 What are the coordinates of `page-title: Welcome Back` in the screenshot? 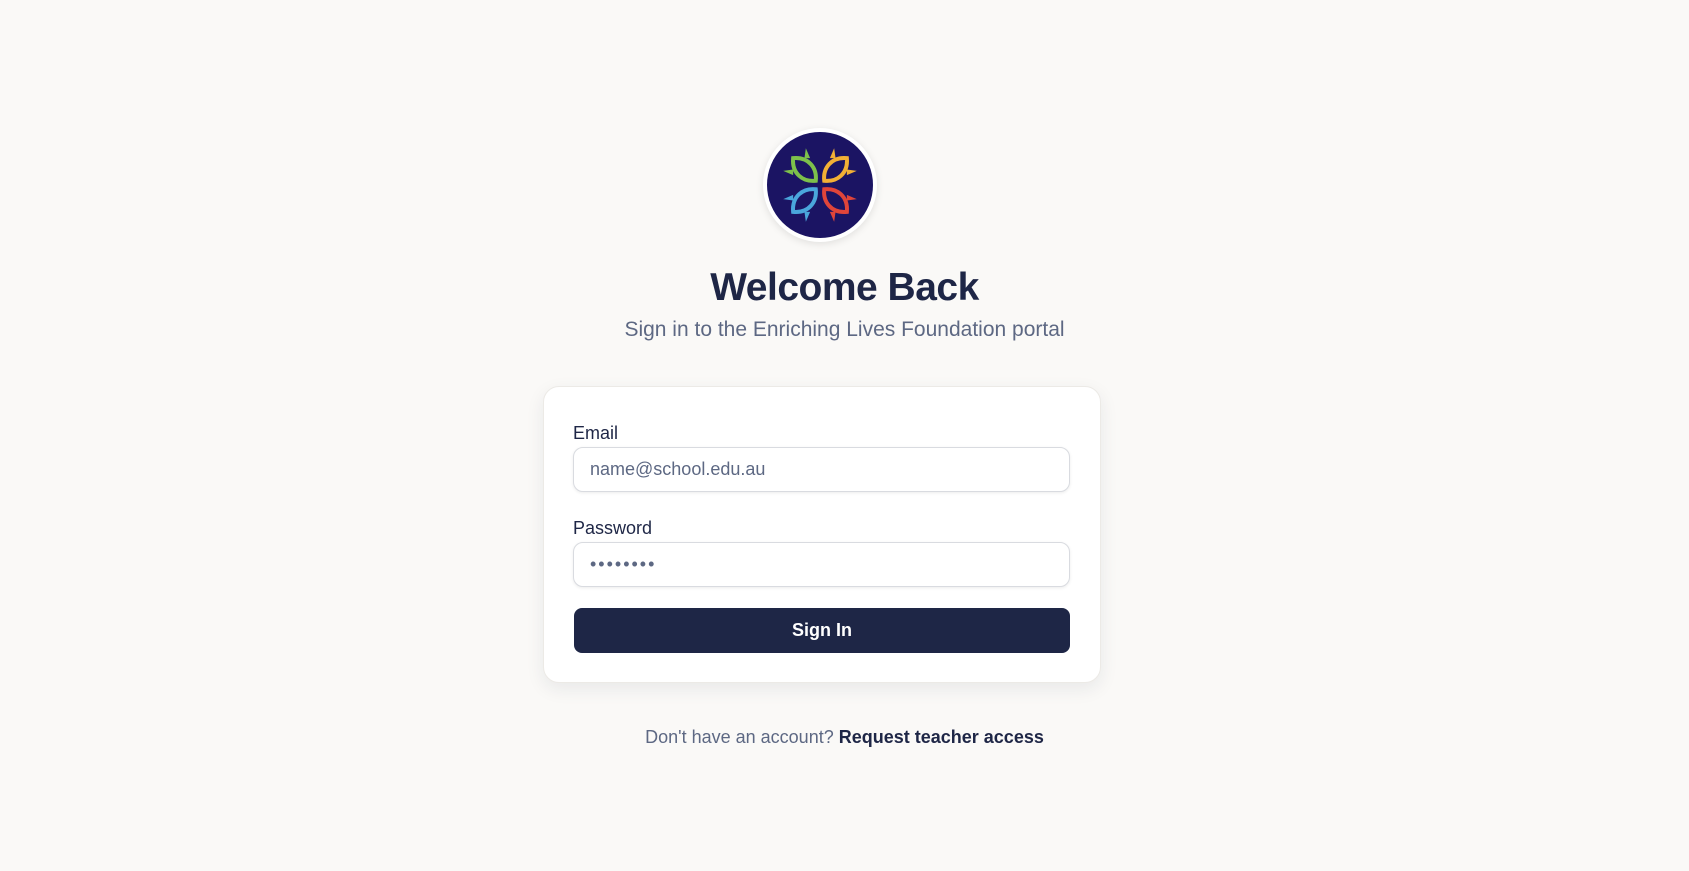 It's located at (844, 287).